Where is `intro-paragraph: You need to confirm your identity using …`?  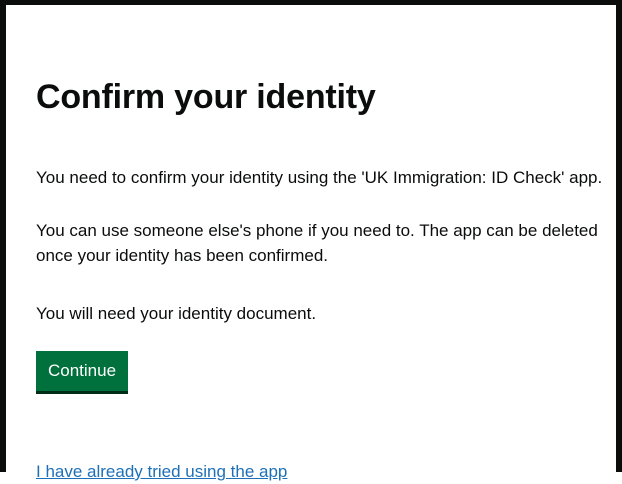 intro-paragraph: You need to confirm your identity using … is located at coordinates (319, 177).